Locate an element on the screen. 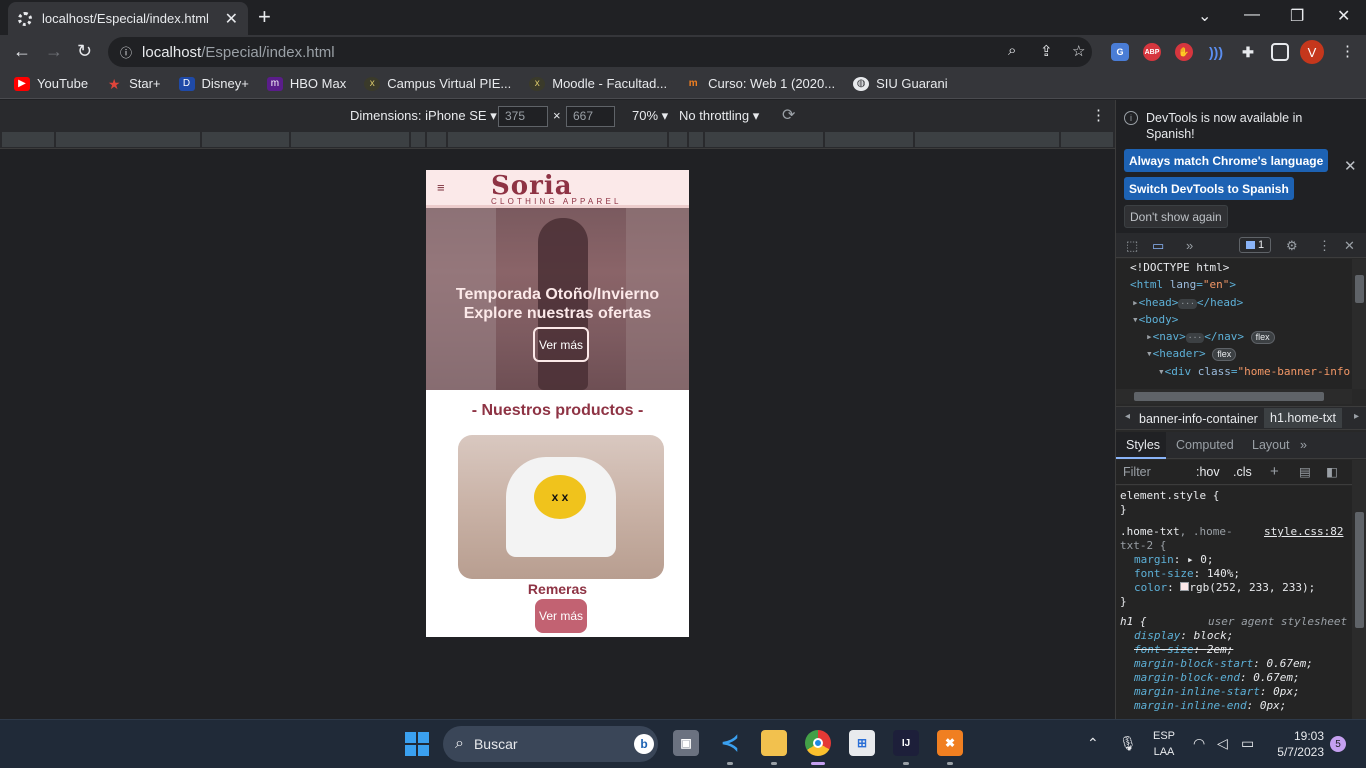 This screenshot has height=768, width=1366. color-format-icon: ▤ is located at coordinates (1305, 471).